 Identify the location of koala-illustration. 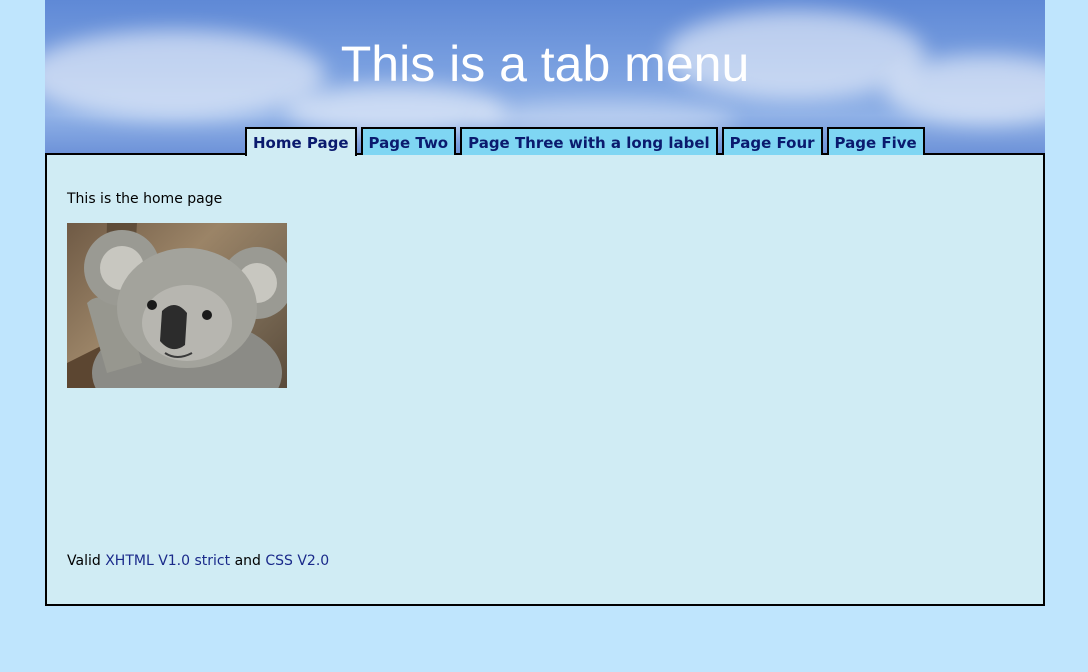
(177, 305).